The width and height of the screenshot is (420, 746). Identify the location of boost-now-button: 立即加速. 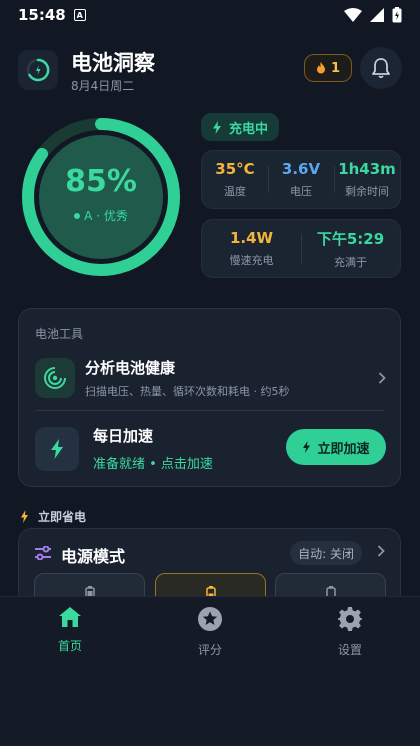
(336, 447).